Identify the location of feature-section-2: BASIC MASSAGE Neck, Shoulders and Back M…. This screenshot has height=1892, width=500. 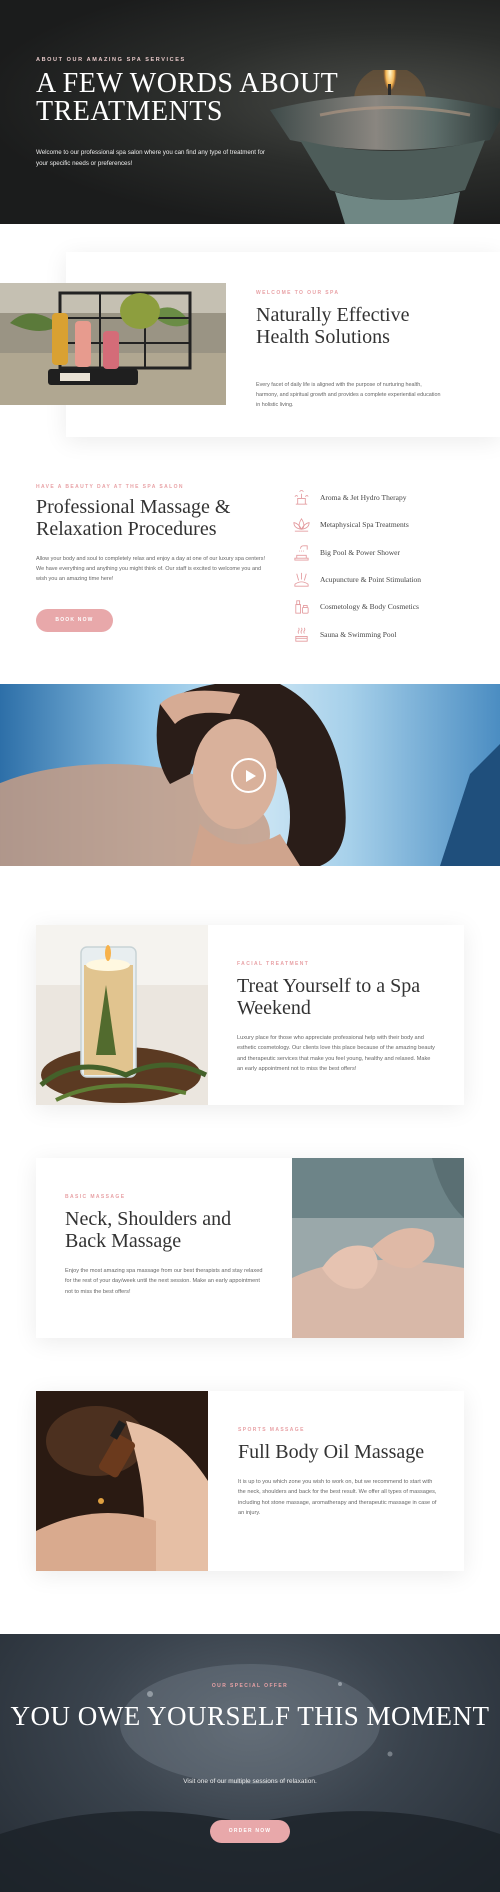
(250, 1274).